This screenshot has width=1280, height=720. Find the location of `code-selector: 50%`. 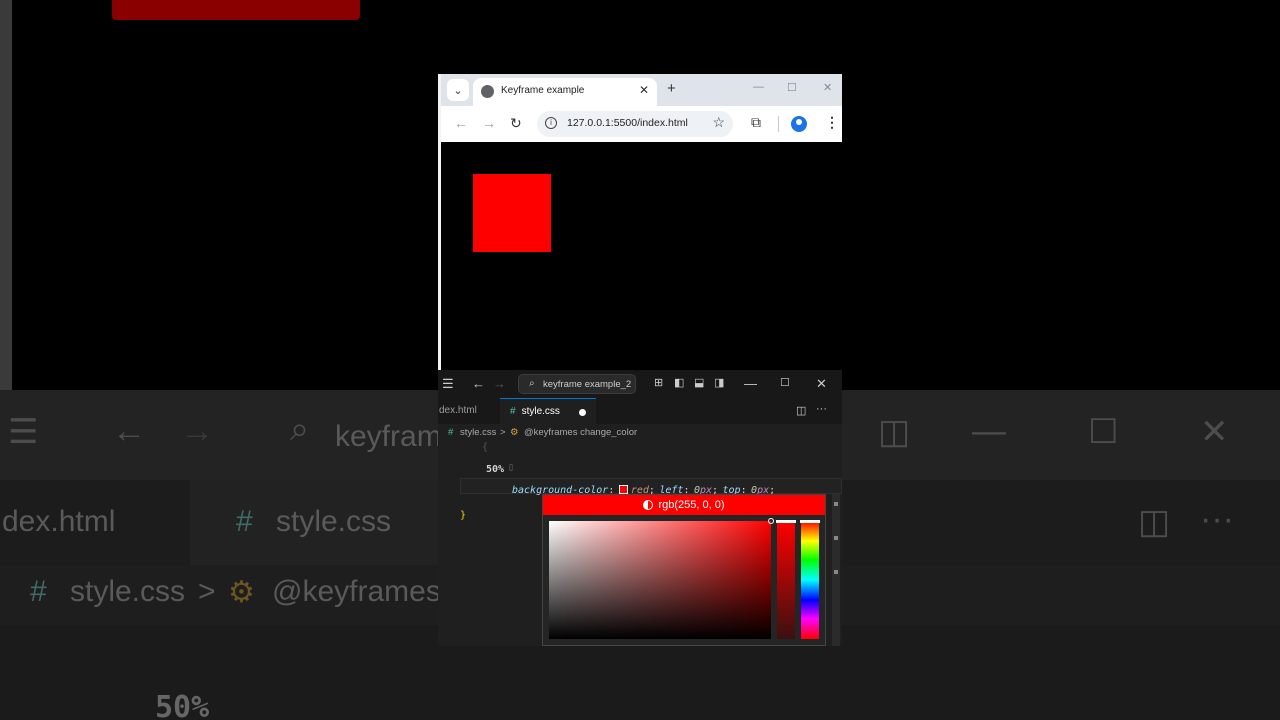

code-selector: 50% is located at coordinates (495, 469).